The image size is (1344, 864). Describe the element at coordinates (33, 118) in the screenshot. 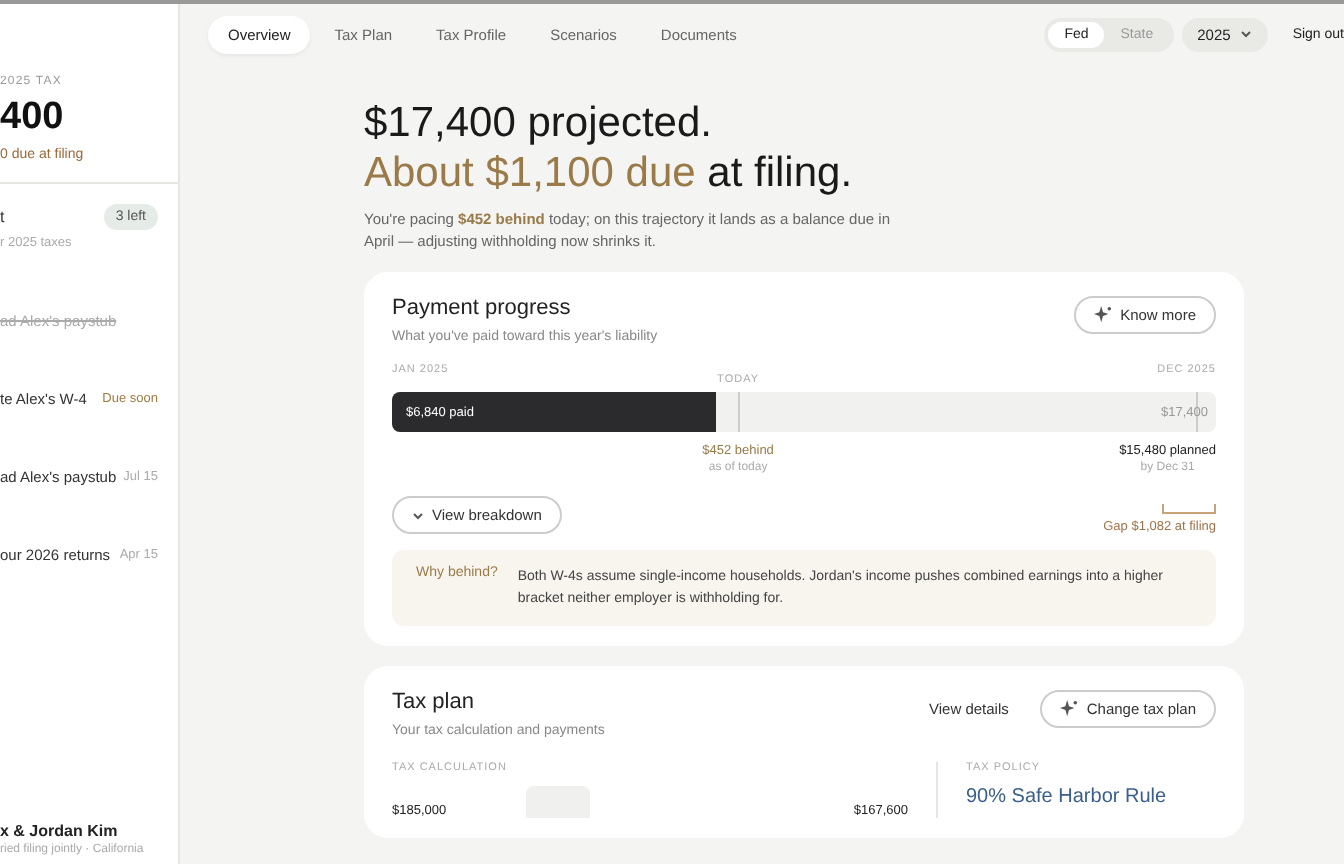

I see `tax-amount: 400` at that location.